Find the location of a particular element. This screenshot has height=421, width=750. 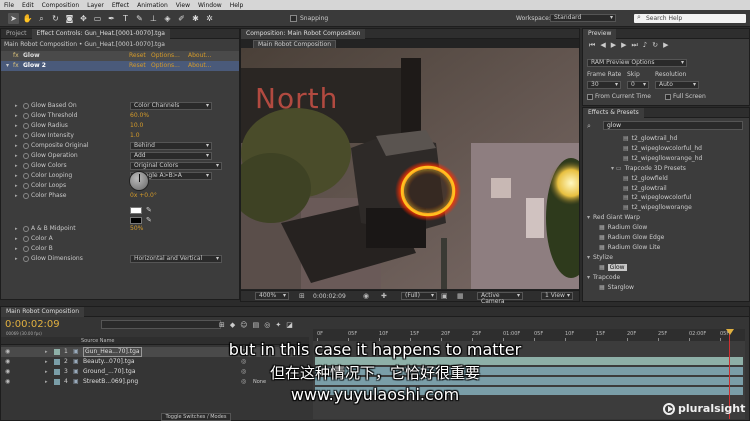

clone-stamp-tool-icon: ⊥ is located at coordinates (153, 18).